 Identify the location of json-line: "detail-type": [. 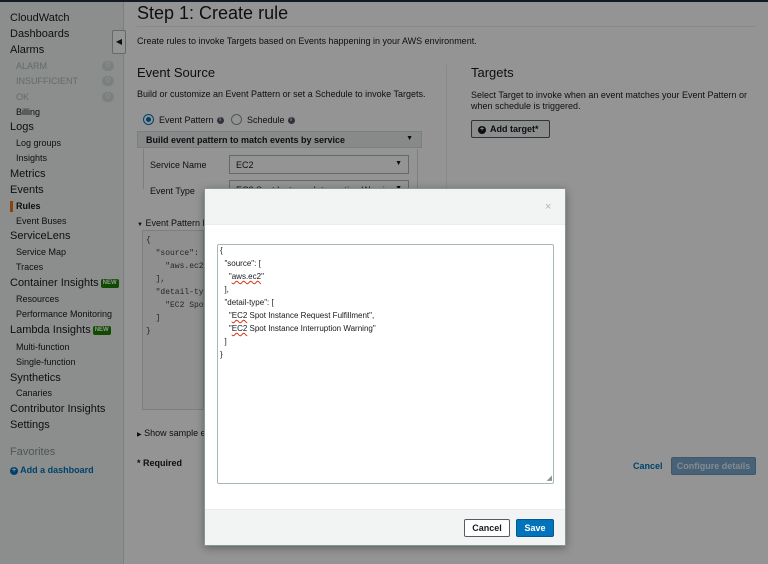
(247, 302).